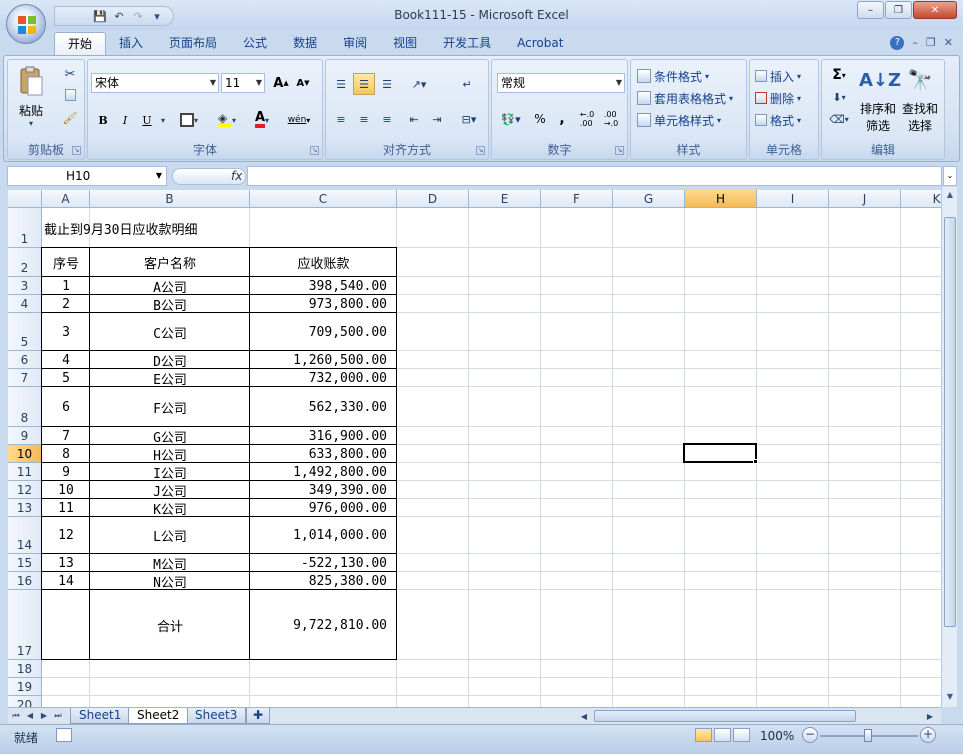 The width and height of the screenshot is (963, 754). I want to click on row-header-15: 15, so click(25, 563).